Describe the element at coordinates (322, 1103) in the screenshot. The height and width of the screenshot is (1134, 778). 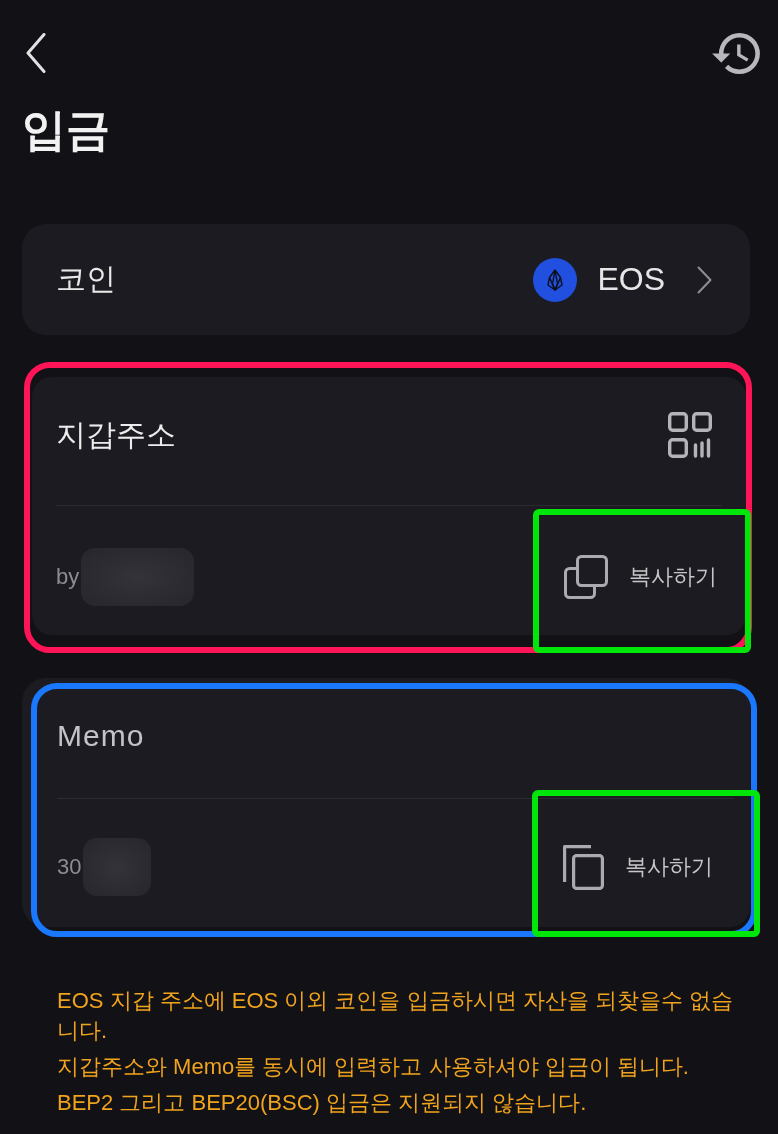
I see `notice-text: BEP2 그리고 BEP20(BSC) 입금은 지원되지 않습니다.` at that location.